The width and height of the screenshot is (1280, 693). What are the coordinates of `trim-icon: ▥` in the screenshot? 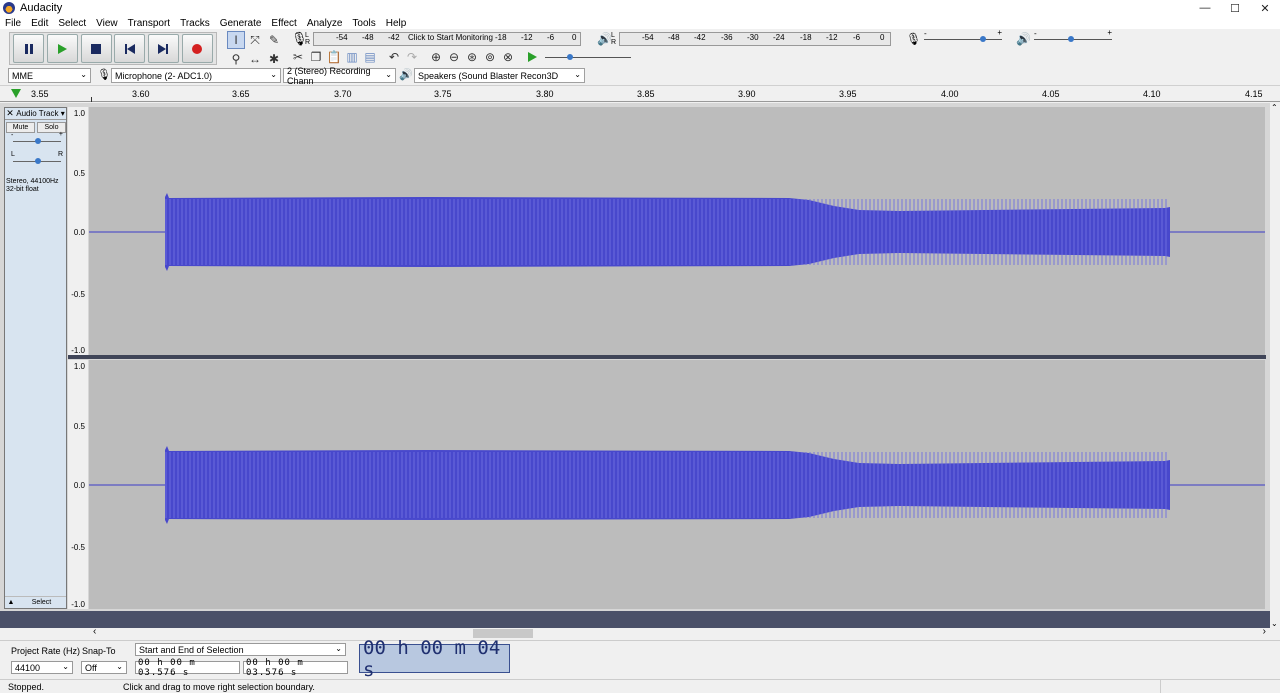 It's located at (352, 57).